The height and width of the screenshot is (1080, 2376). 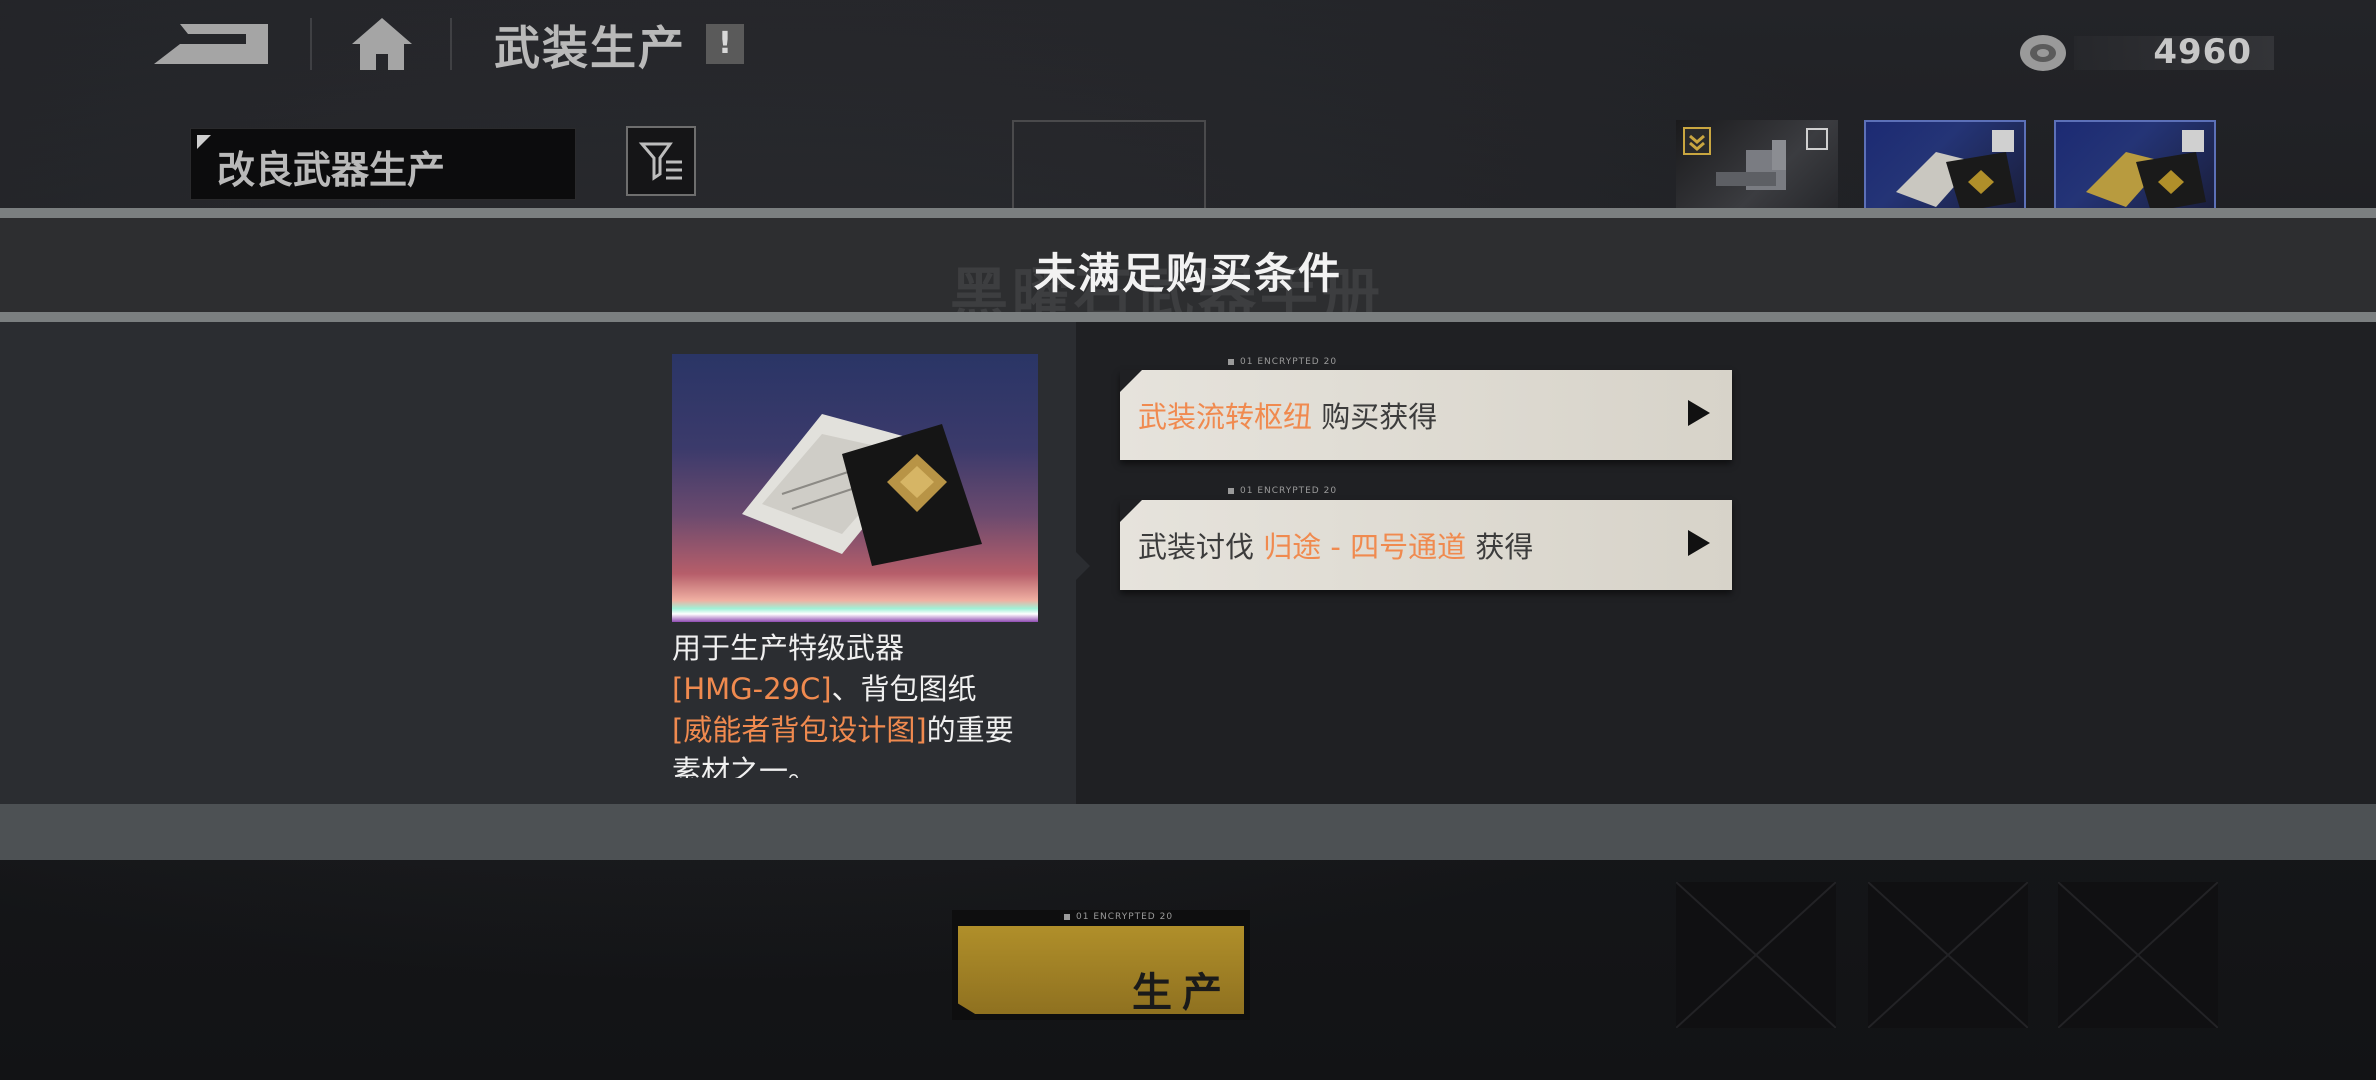 What do you see at coordinates (904, 689) in the screenshot?
I see `desc-text: 、背包图纸` at bounding box center [904, 689].